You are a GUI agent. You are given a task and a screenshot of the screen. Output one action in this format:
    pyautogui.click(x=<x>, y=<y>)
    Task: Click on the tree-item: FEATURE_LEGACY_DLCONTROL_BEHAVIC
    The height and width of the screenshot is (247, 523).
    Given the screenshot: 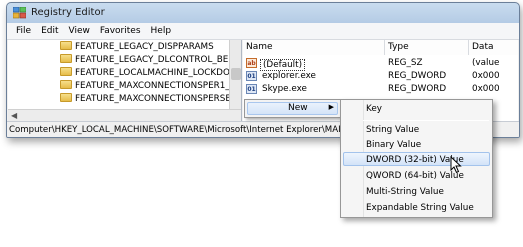 What is the action you would take?
    pyautogui.click(x=150, y=60)
    